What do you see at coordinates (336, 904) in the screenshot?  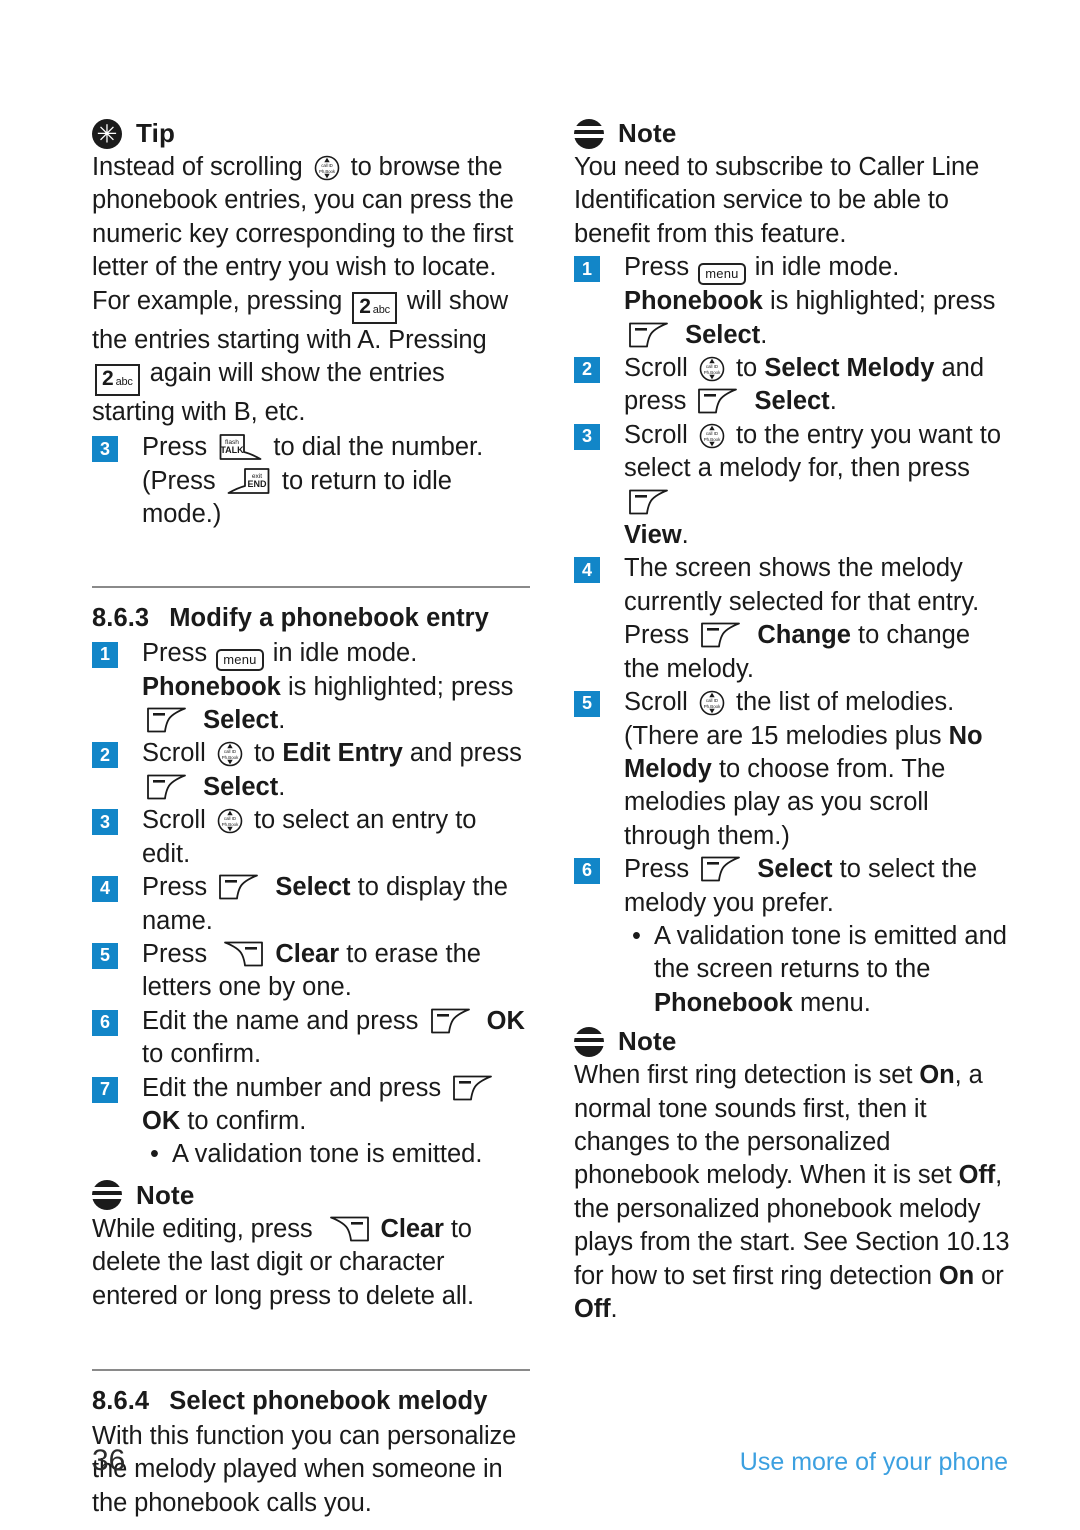 I see `step-text: Press Select to display the name.` at bounding box center [336, 904].